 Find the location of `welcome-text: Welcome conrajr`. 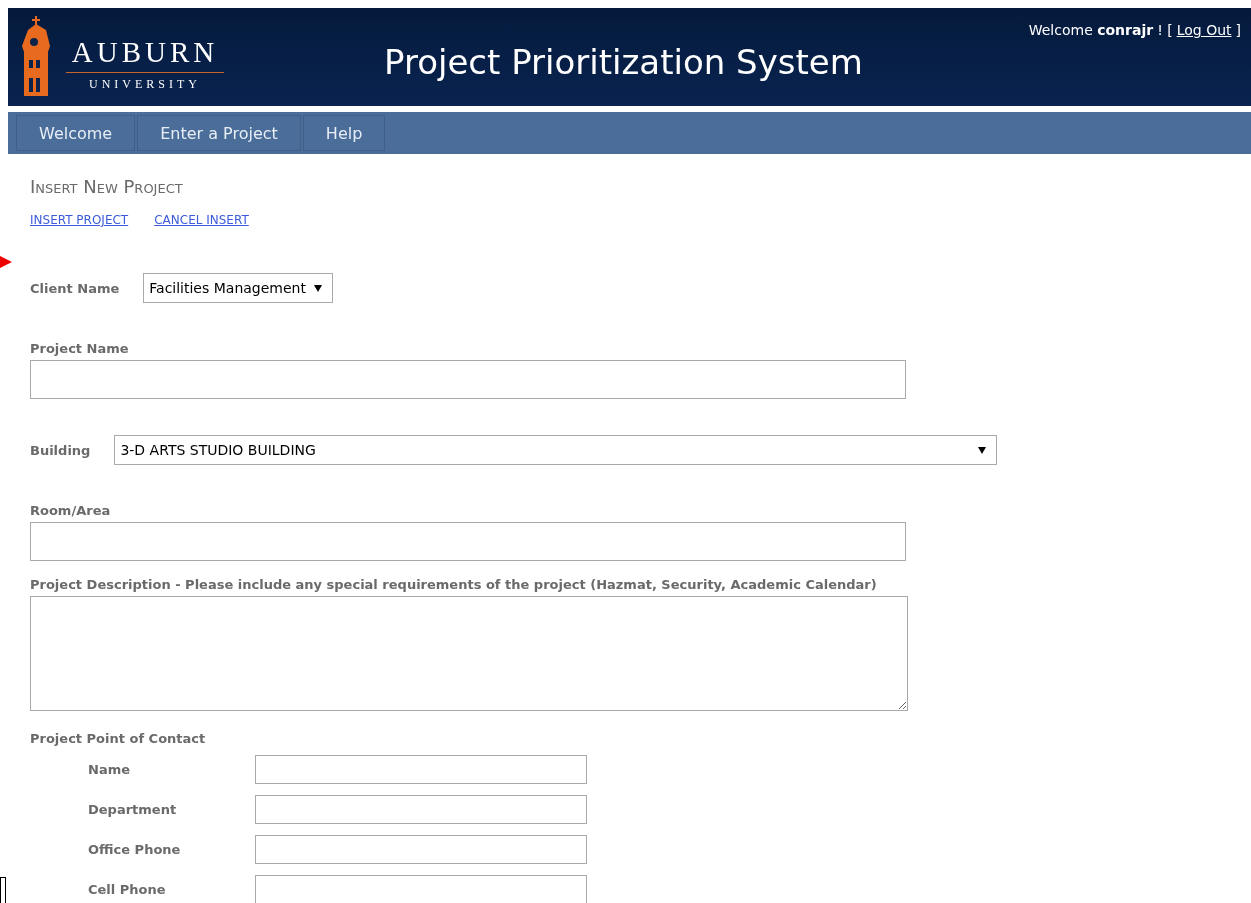

welcome-text: Welcome conrajr is located at coordinates (1091, 30).